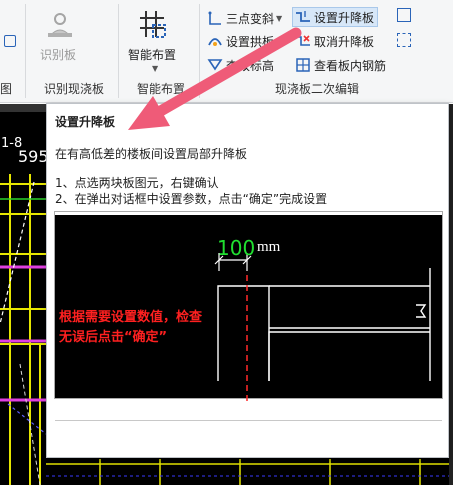 The image size is (453, 485). I want to click on set-arch-button: 设置拱板 ▼, so click(244, 41).